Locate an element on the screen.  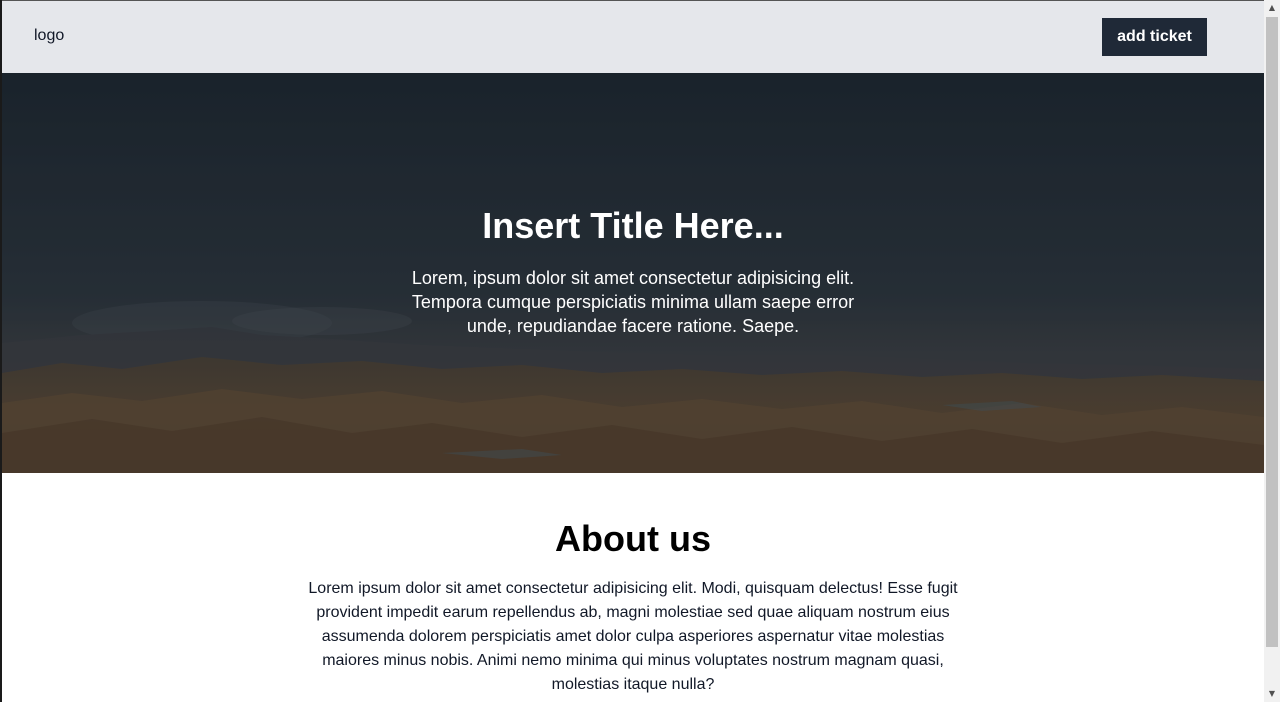
scrollbar-thumb is located at coordinates (1272, 332).